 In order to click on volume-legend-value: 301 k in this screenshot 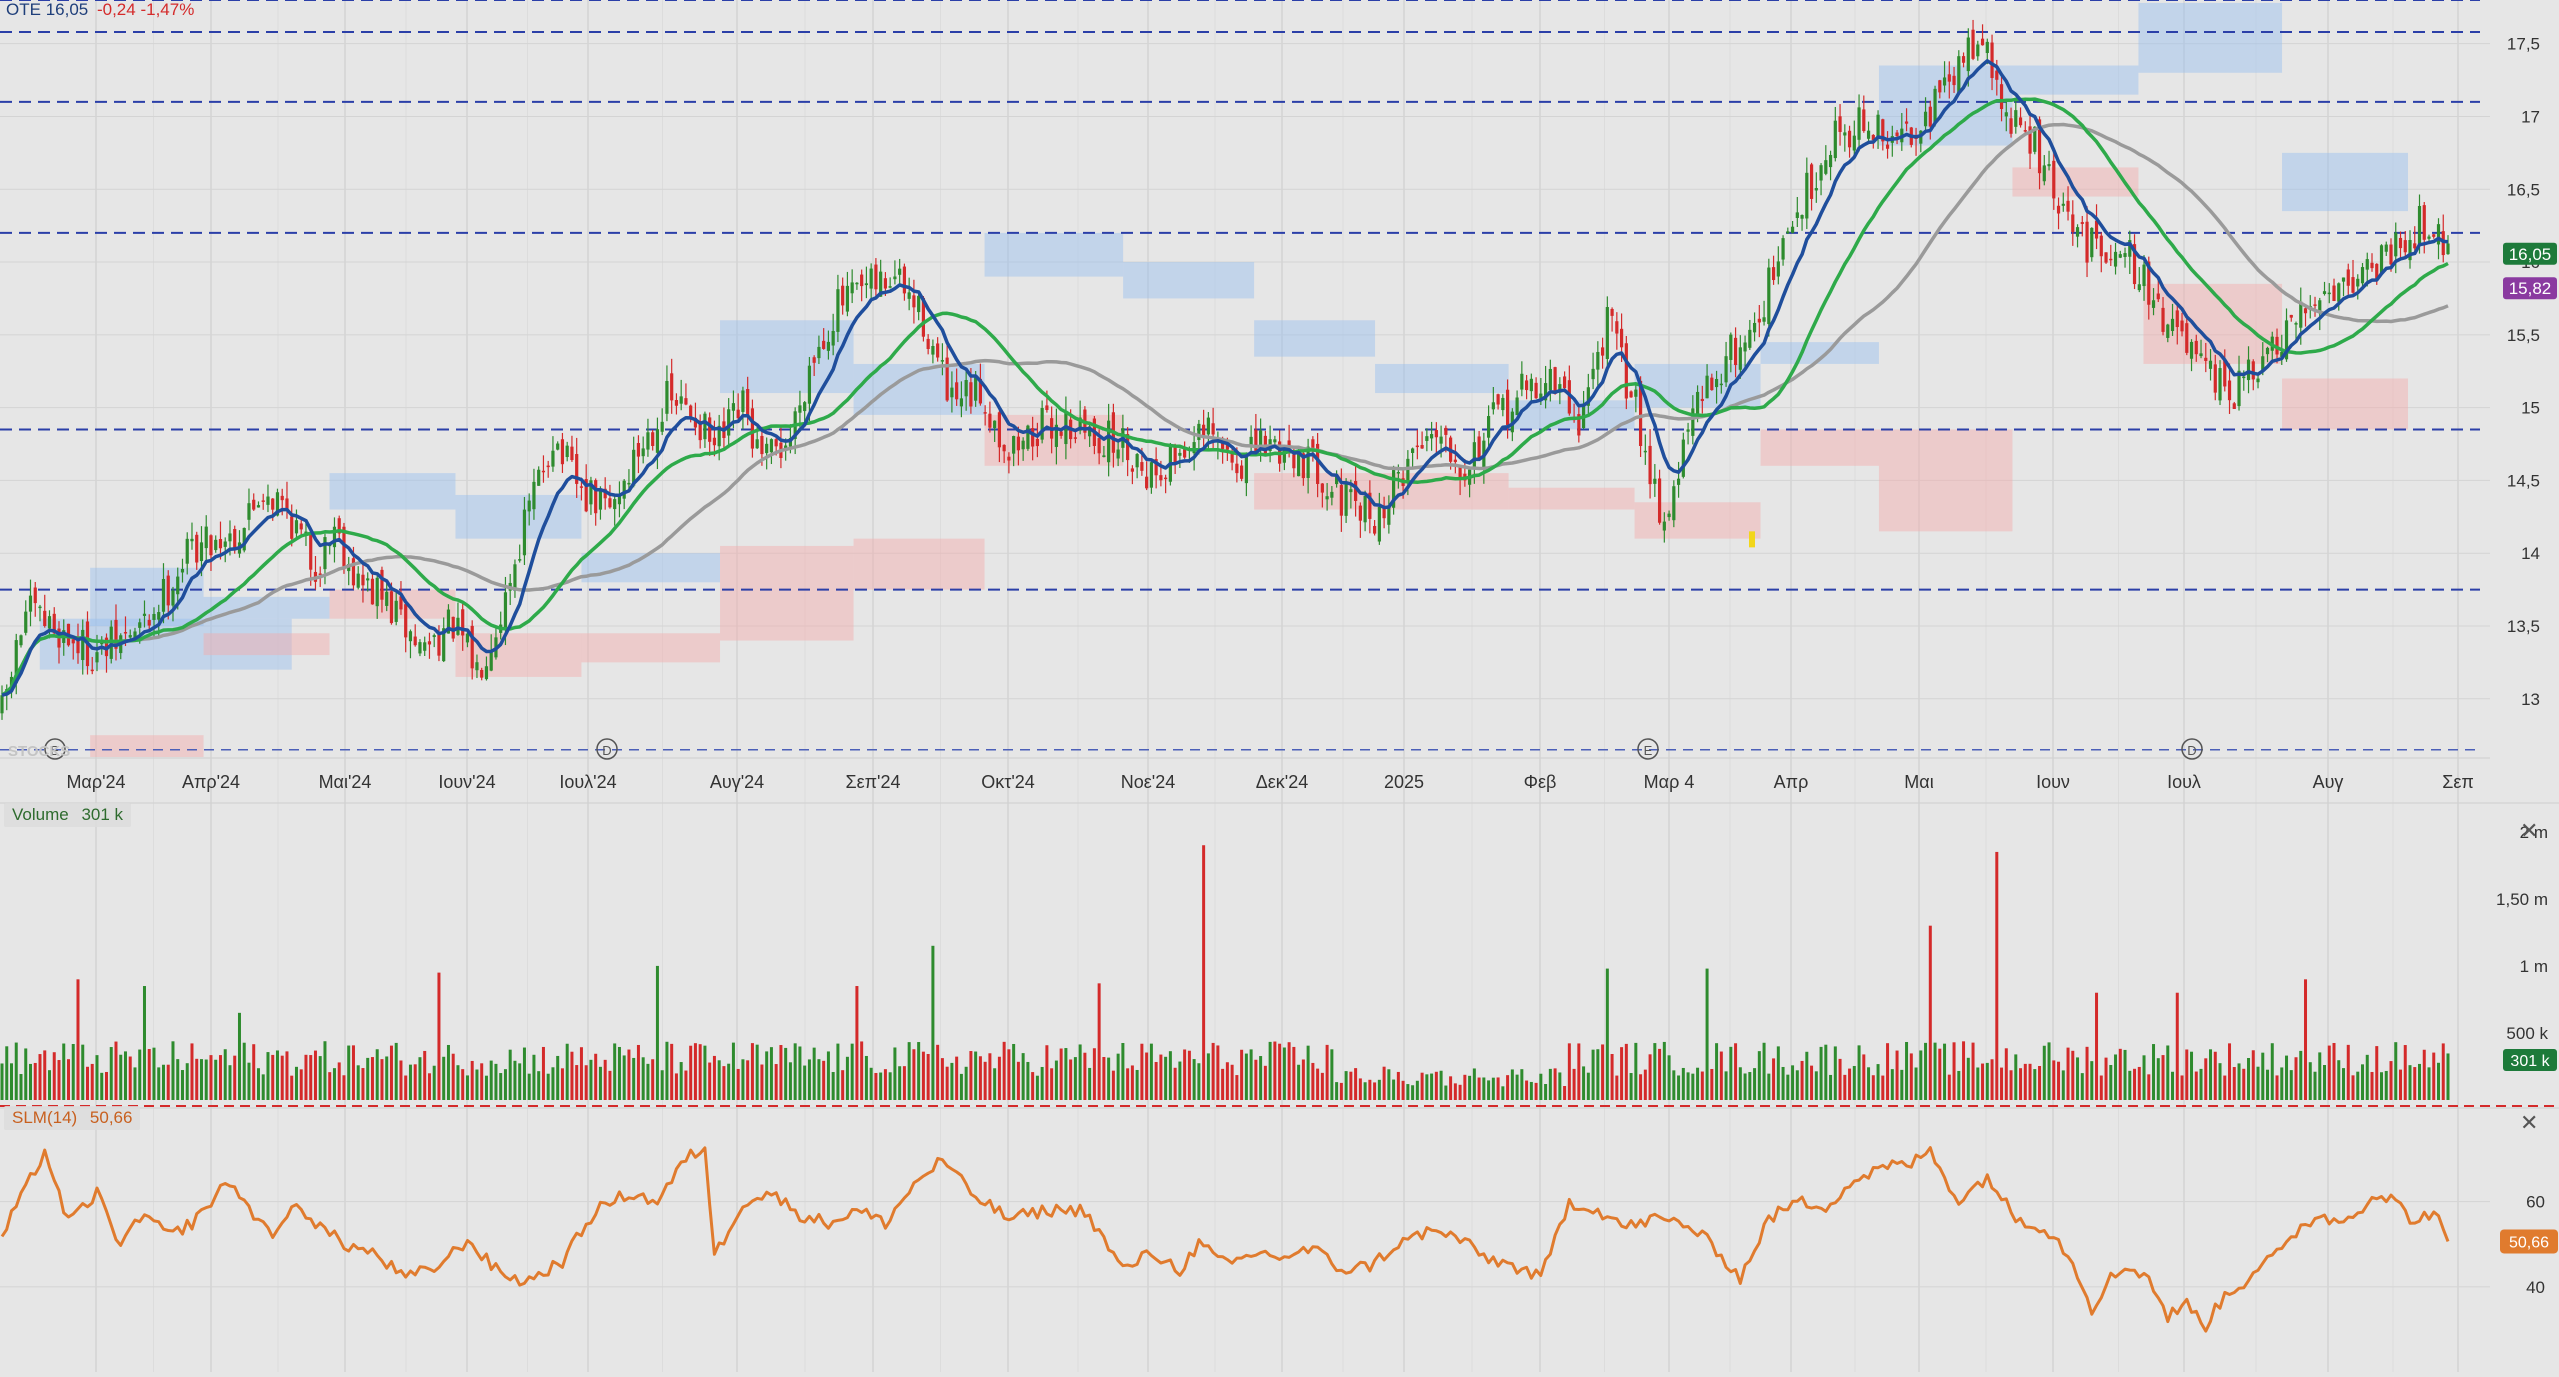, I will do `click(102, 814)`.